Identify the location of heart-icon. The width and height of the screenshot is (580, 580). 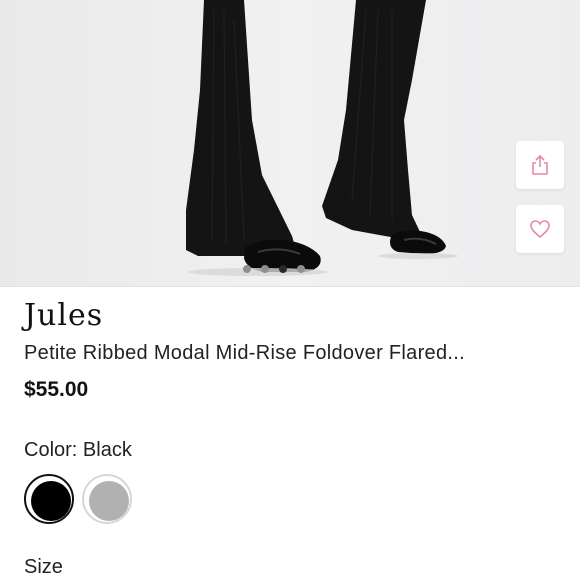
(540, 229).